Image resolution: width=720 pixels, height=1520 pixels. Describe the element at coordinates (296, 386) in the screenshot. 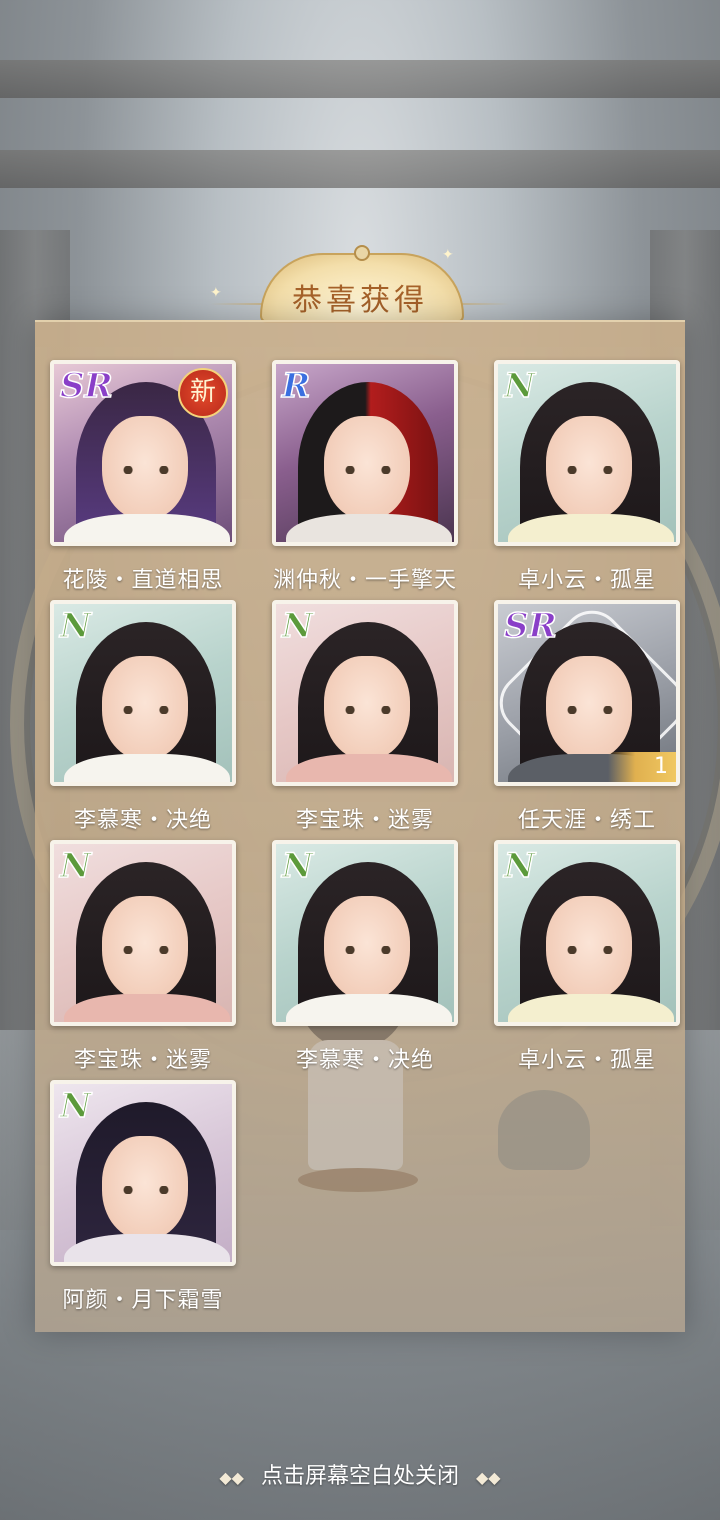

I see `rarity-badge: R` at that location.